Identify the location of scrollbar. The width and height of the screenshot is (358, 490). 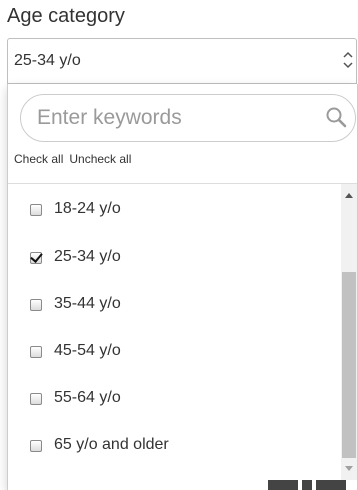
(349, 332).